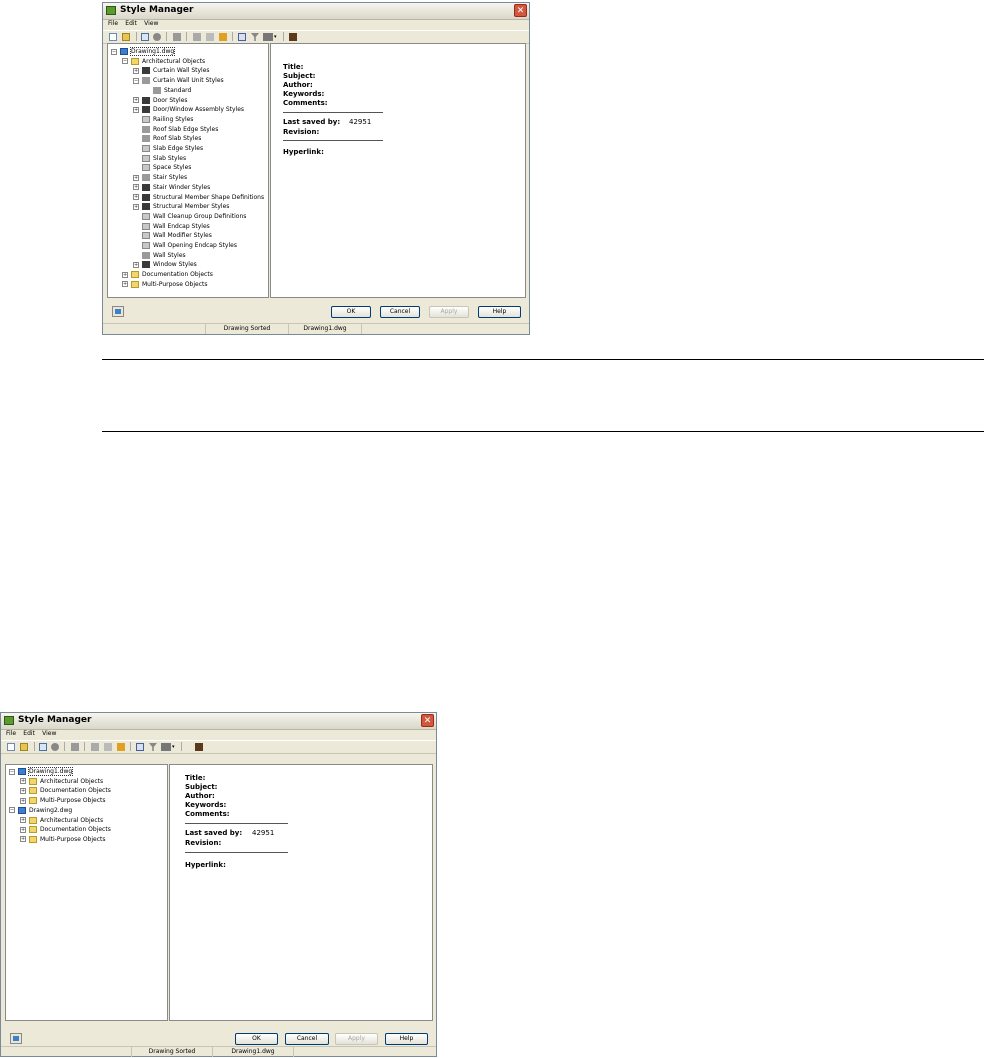 The width and height of the screenshot is (984, 1058). Describe the element at coordinates (113, 37) in the screenshot. I see `new-icon` at that location.